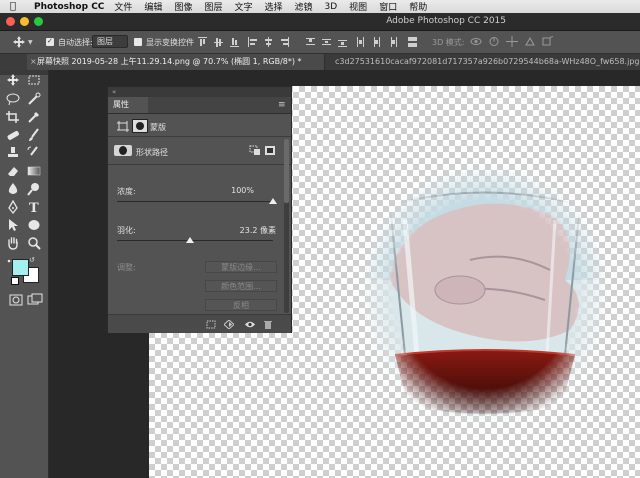 This screenshot has width=640, height=478. I want to click on history-brush-tool-icon, so click(34, 153).